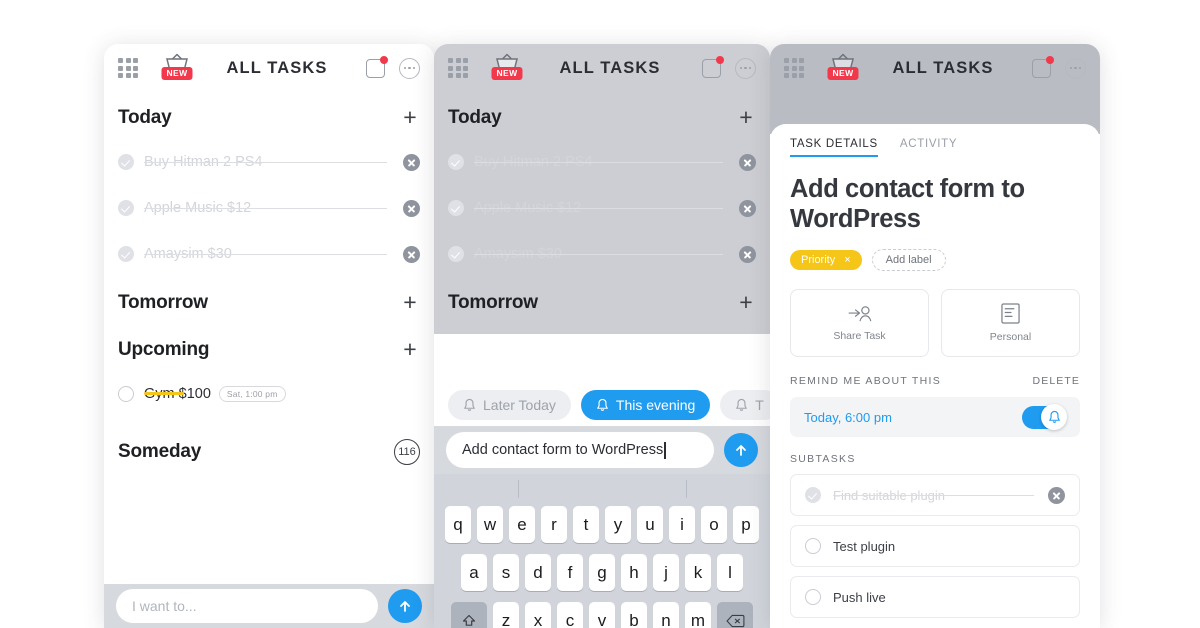 The width and height of the screenshot is (1200, 628). Describe the element at coordinates (580, 450) in the screenshot. I see `task-entry-input: Add contact form to WordPress` at that location.